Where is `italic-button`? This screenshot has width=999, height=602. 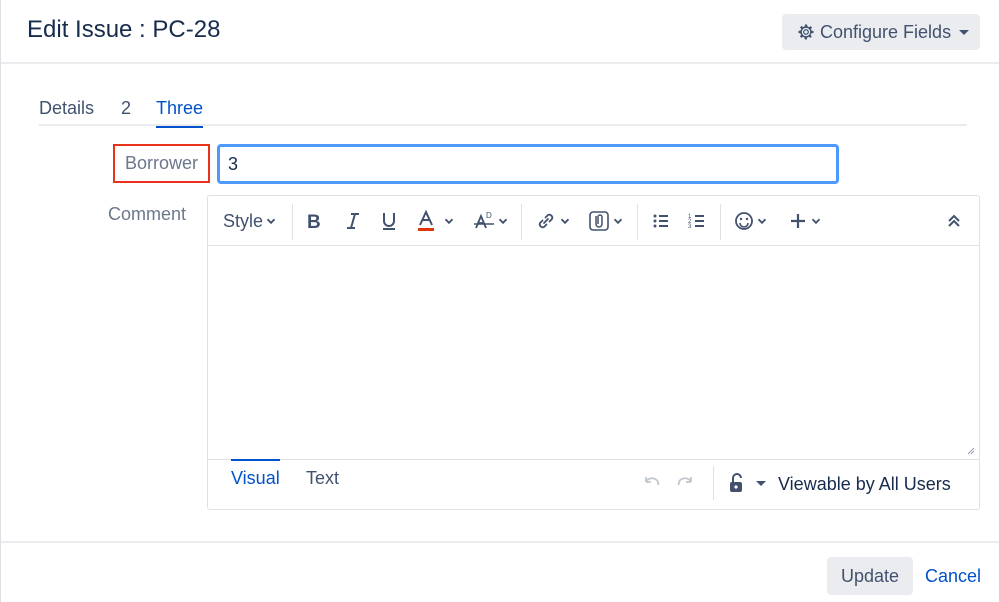 italic-button is located at coordinates (353, 221).